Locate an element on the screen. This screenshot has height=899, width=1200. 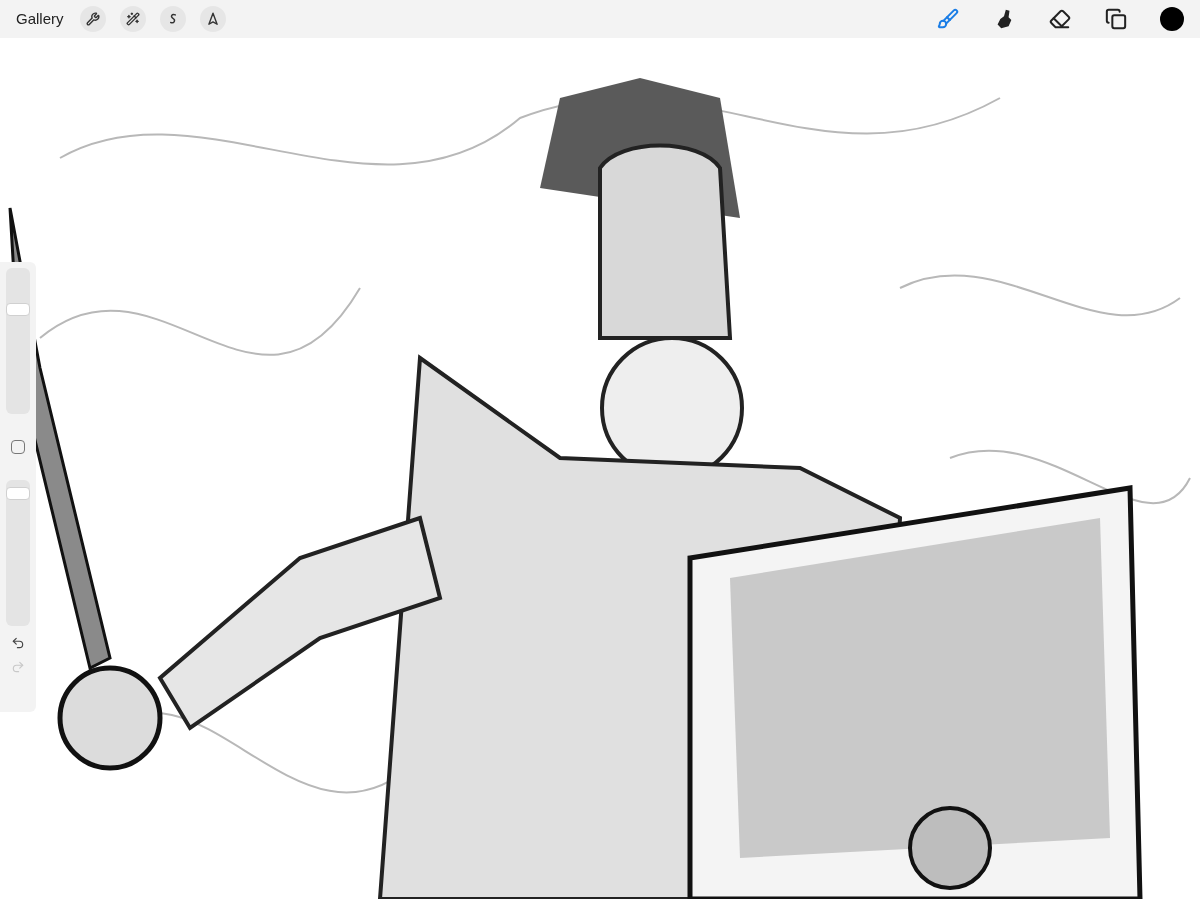
color-swatch is located at coordinates (1172, 19).